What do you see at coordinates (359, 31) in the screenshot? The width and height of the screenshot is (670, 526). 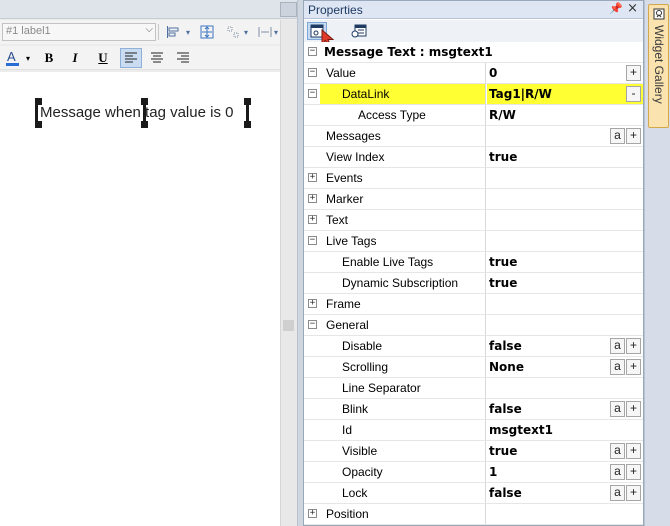 I see `events-view-button` at bounding box center [359, 31].